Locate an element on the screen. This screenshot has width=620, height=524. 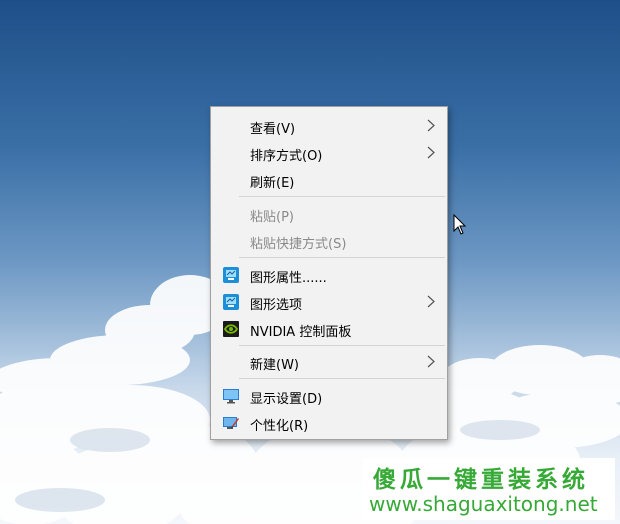
menu-item-paste-shortcut-label: 粘贴快捷方式(S) is located at coordinates (298, 244).